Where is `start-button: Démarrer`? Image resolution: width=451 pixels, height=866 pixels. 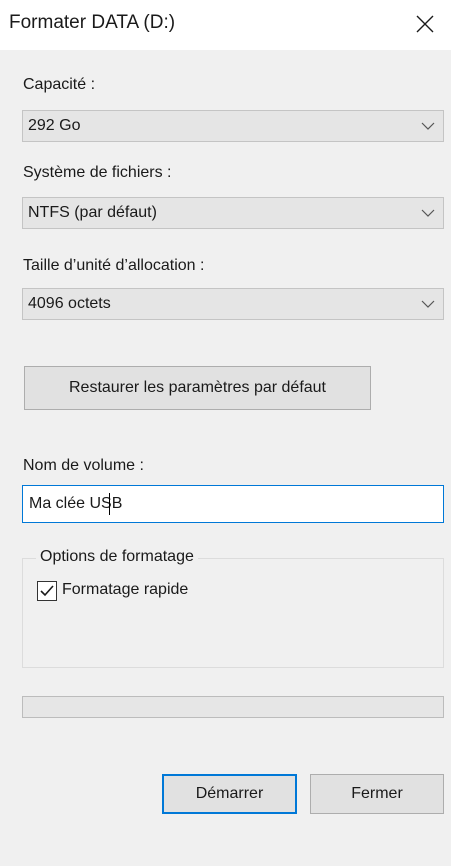 start-button: Démarrer is located at coordinates (229, 794).